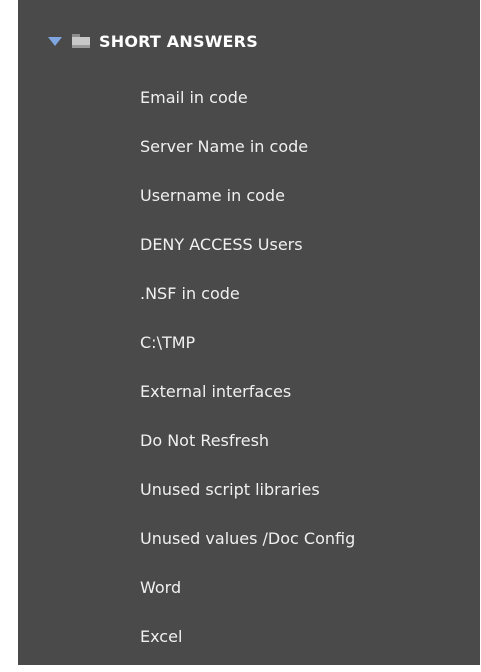  I want to click on nav-item-word: Word, so click(247, 598).